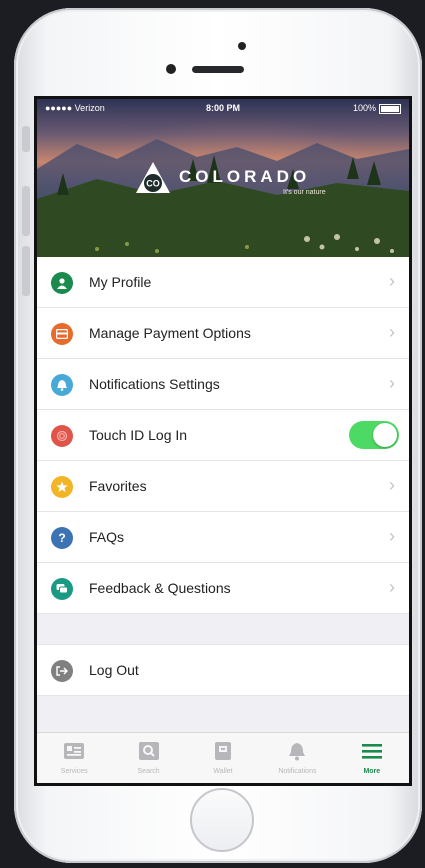 The height and width of the screenshot is (868, 425). Describe the element at coordinates (245, 176) in the screenshot. I see `brand-name: COLORADO` at that location.